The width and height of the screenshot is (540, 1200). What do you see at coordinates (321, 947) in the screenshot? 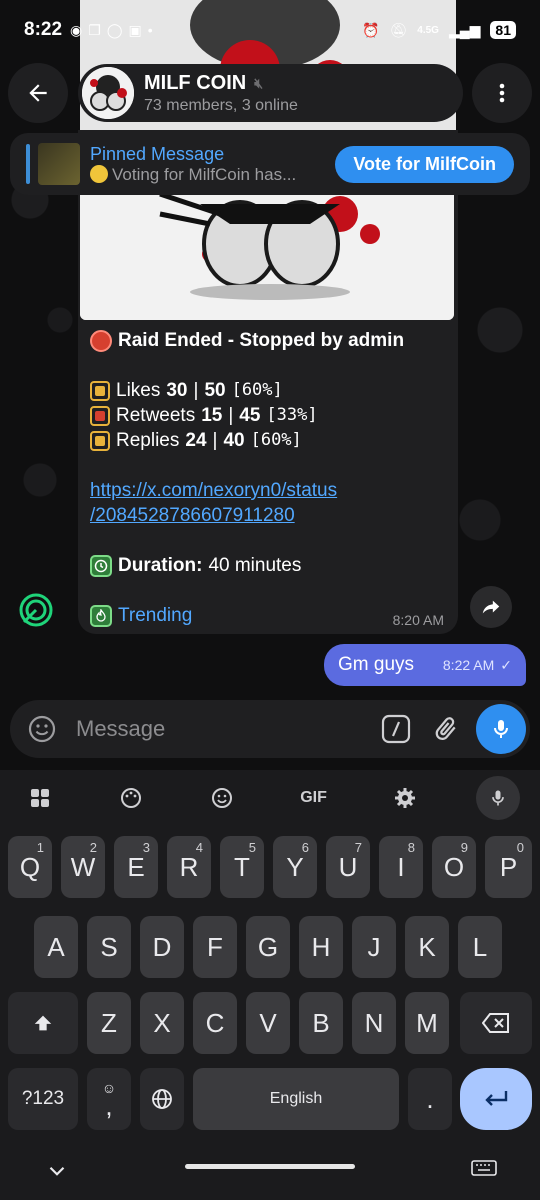
I see `key-h: H` at bounding box center [321, 947].